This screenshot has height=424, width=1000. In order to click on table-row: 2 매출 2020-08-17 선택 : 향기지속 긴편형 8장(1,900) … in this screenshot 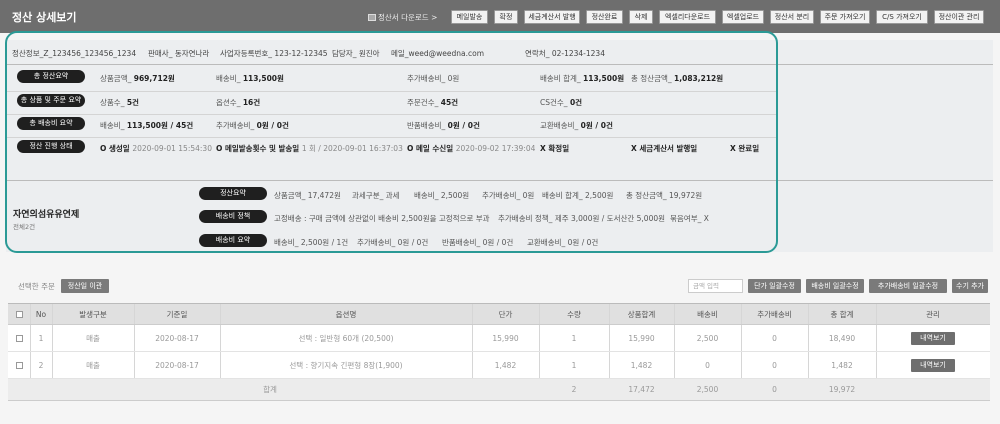, I will do `click(499, 365)`.